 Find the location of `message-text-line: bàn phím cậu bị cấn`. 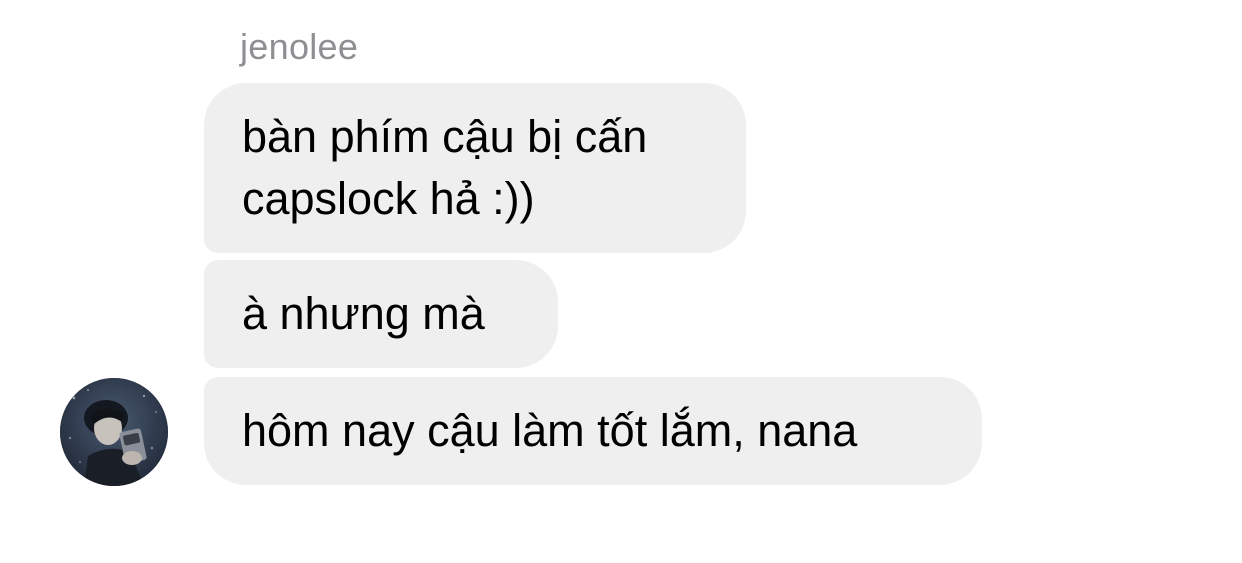

message-text-line: bàn phím cậu bị cấn is located at coordinates (445, 136).